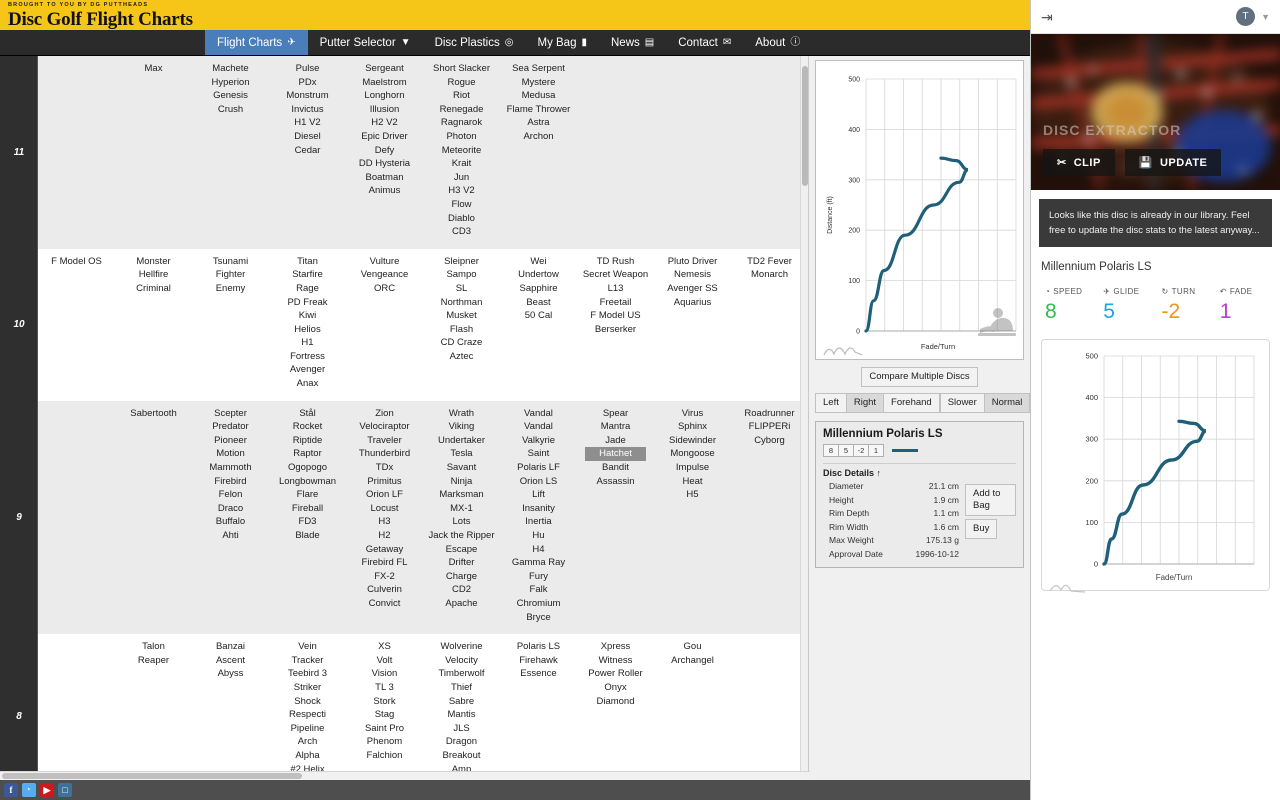 The height and width of the screenshot is (800, 1280). What do you see at coordinates (256, 42) in the screenshot?
I see `nav-item-flight-charts: Flight Charts ✈` at bounding box center [256, 42].